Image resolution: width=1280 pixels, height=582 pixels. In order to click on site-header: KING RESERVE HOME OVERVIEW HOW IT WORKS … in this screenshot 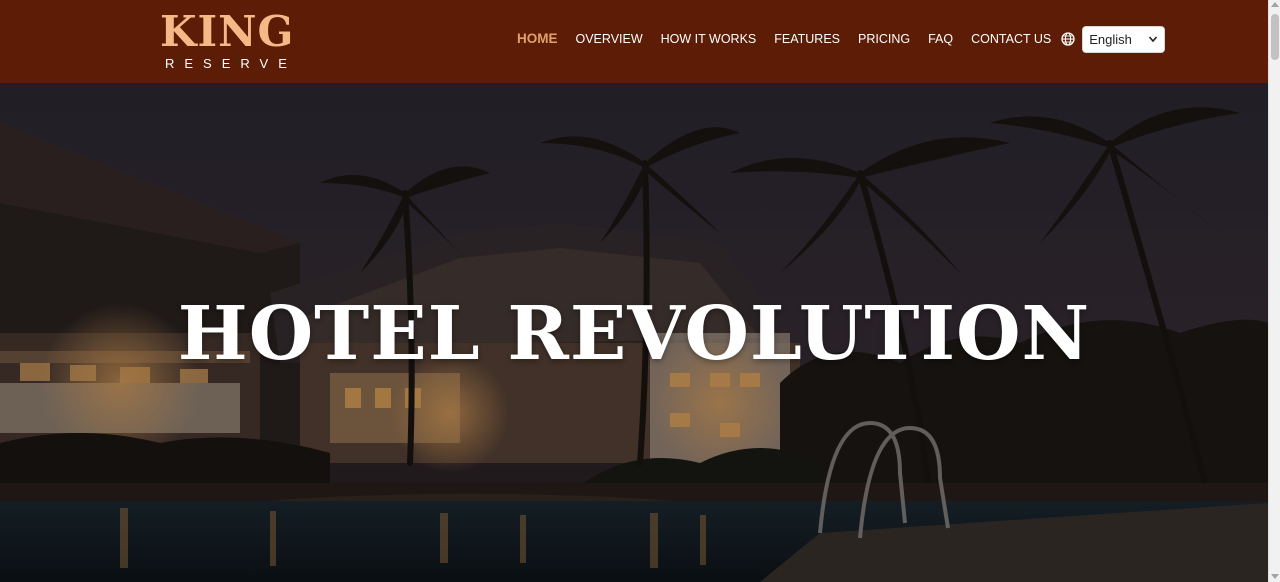, I will do `click(634, 41)`.